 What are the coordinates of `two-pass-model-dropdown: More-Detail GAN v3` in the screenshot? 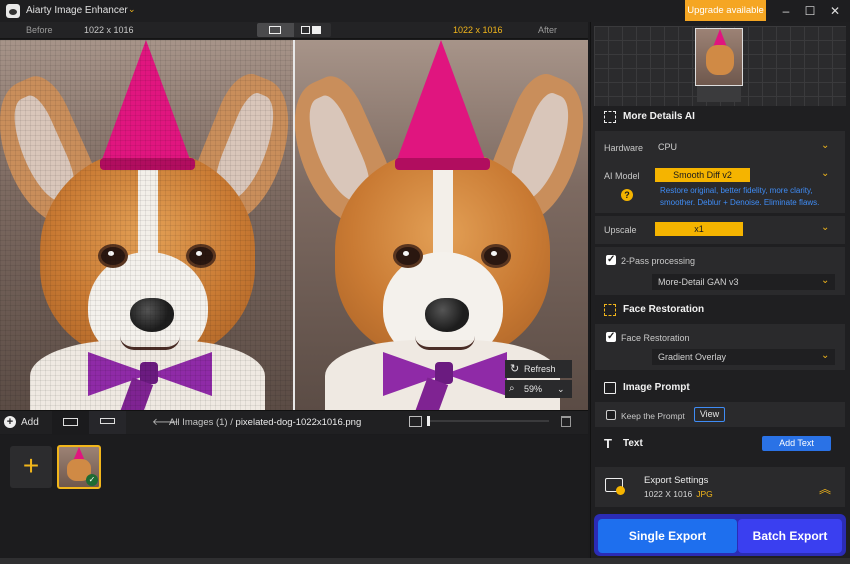 It's located at (743, 282).